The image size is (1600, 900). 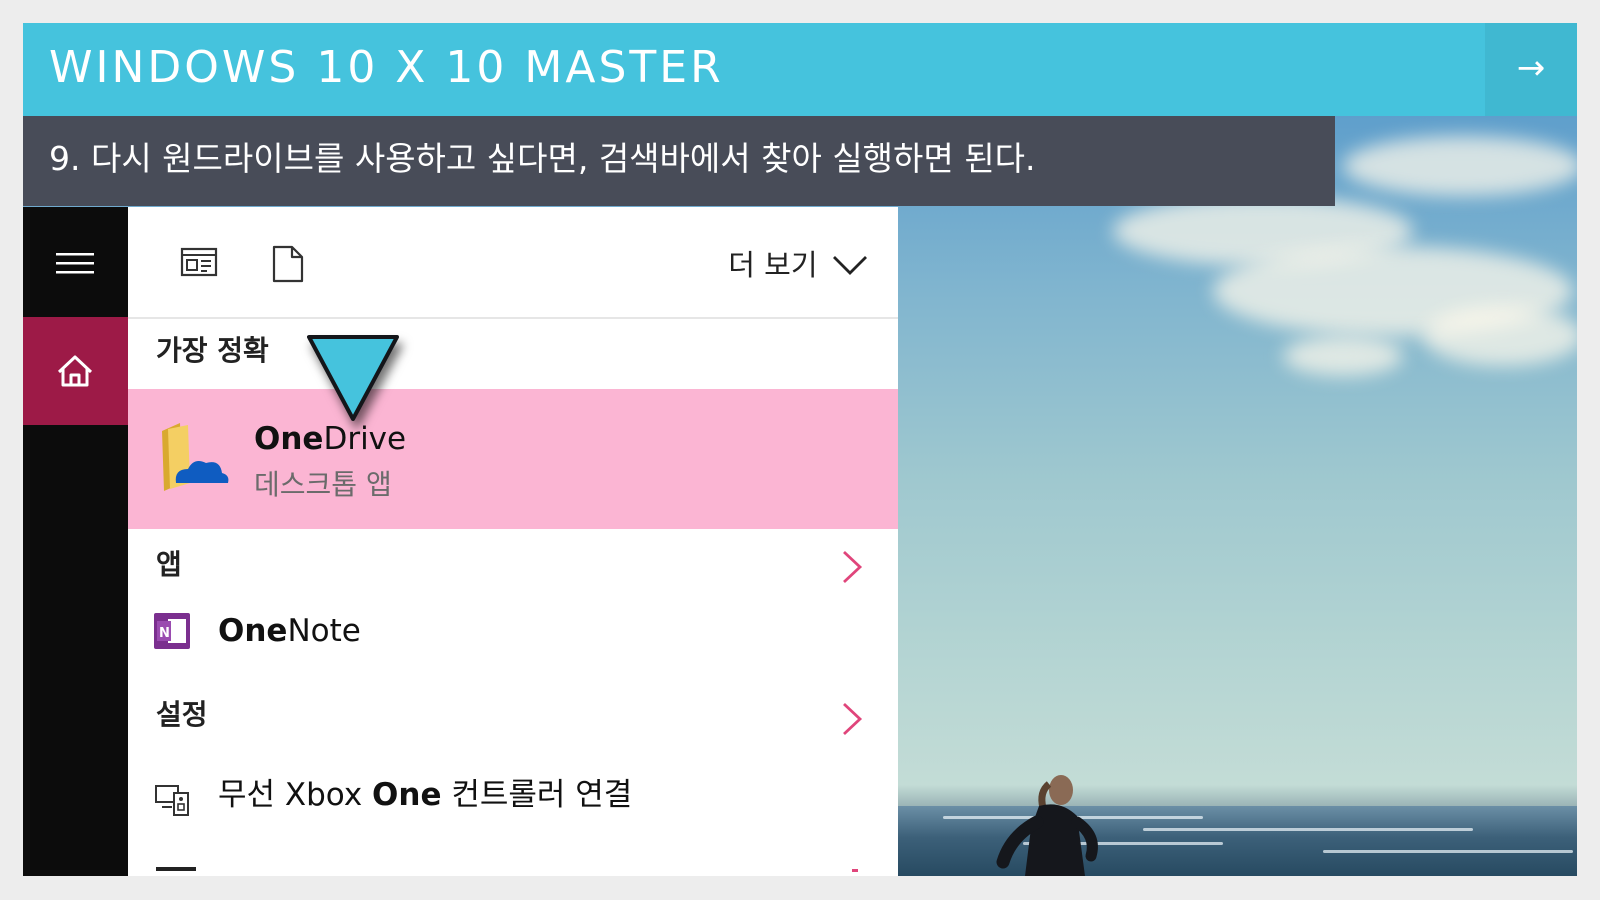 I want to click on next-section-header-clipped, so click(x=176, y=869).